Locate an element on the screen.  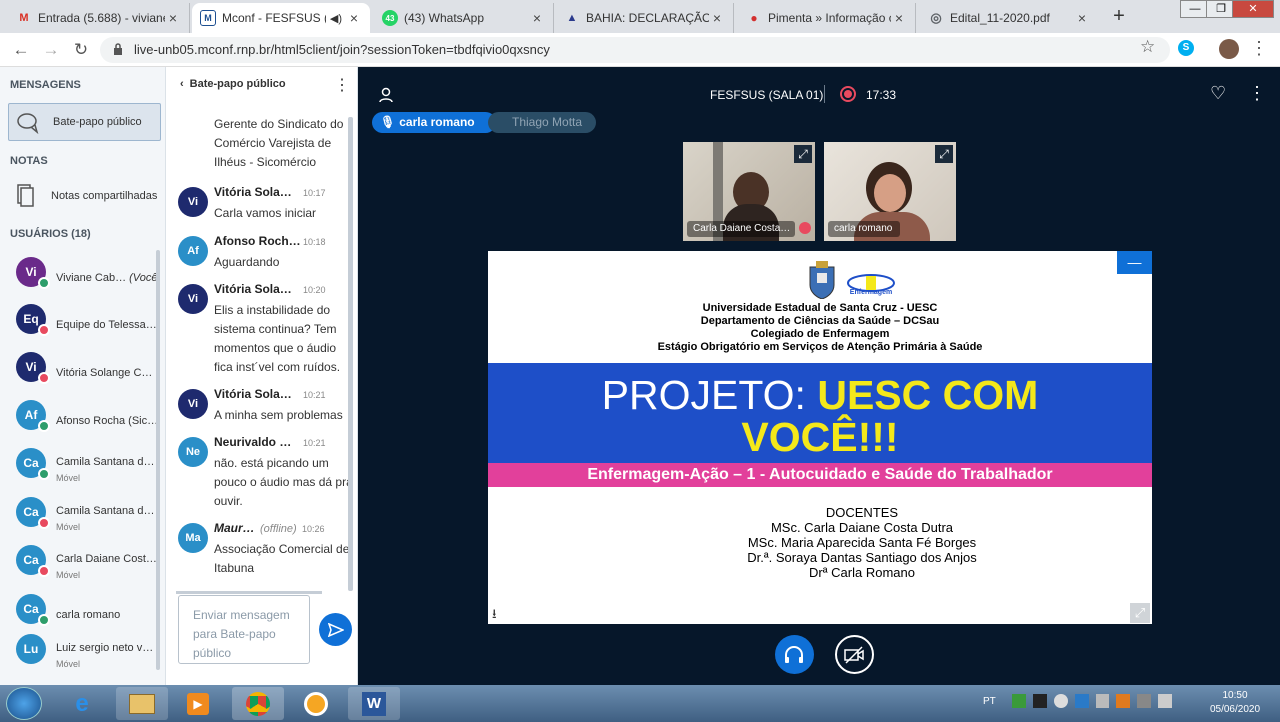
headphones-icon is located at coordinates (794, 654).